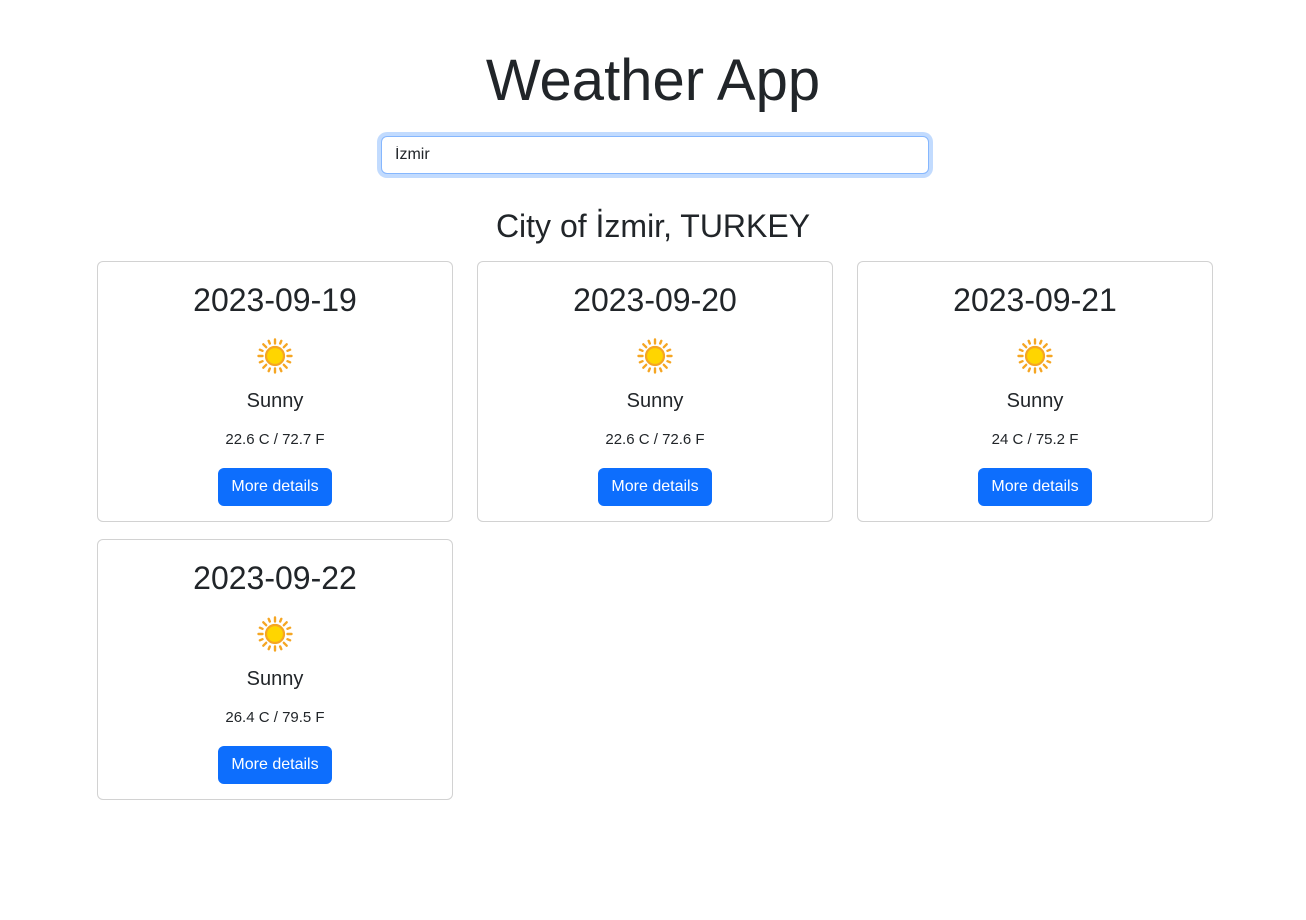  I want to click on forecast-date: 2023-09-21, so click(1035, 300).